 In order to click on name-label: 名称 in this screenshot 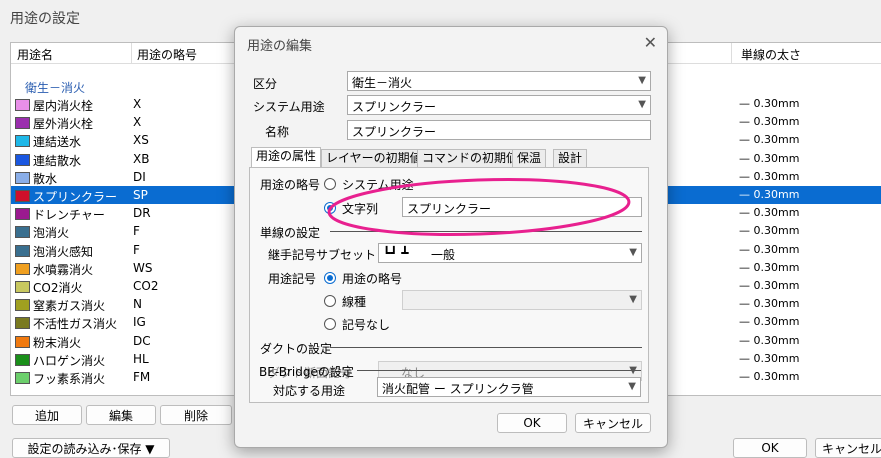, I will do `click(277, 132)`.